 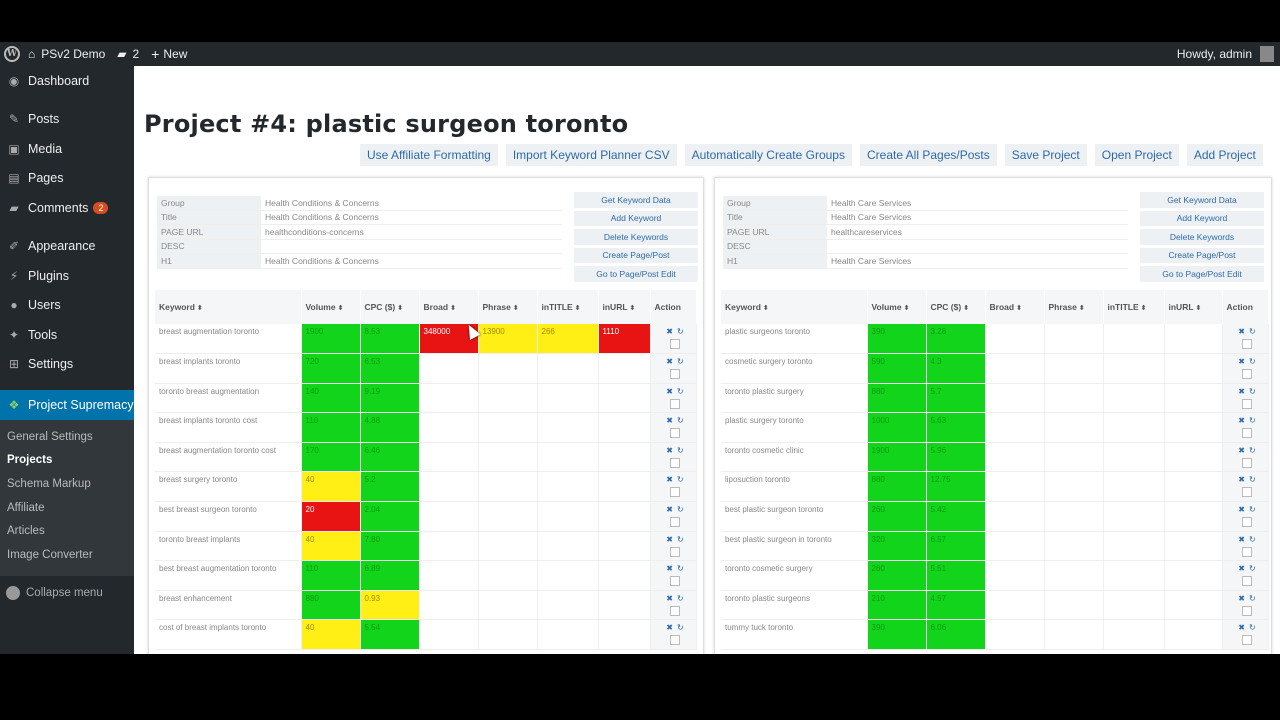 I want to click on table-row: plastic surgeons toronto 390 3.28 ✖ ↻, so click(x=995, y=339).